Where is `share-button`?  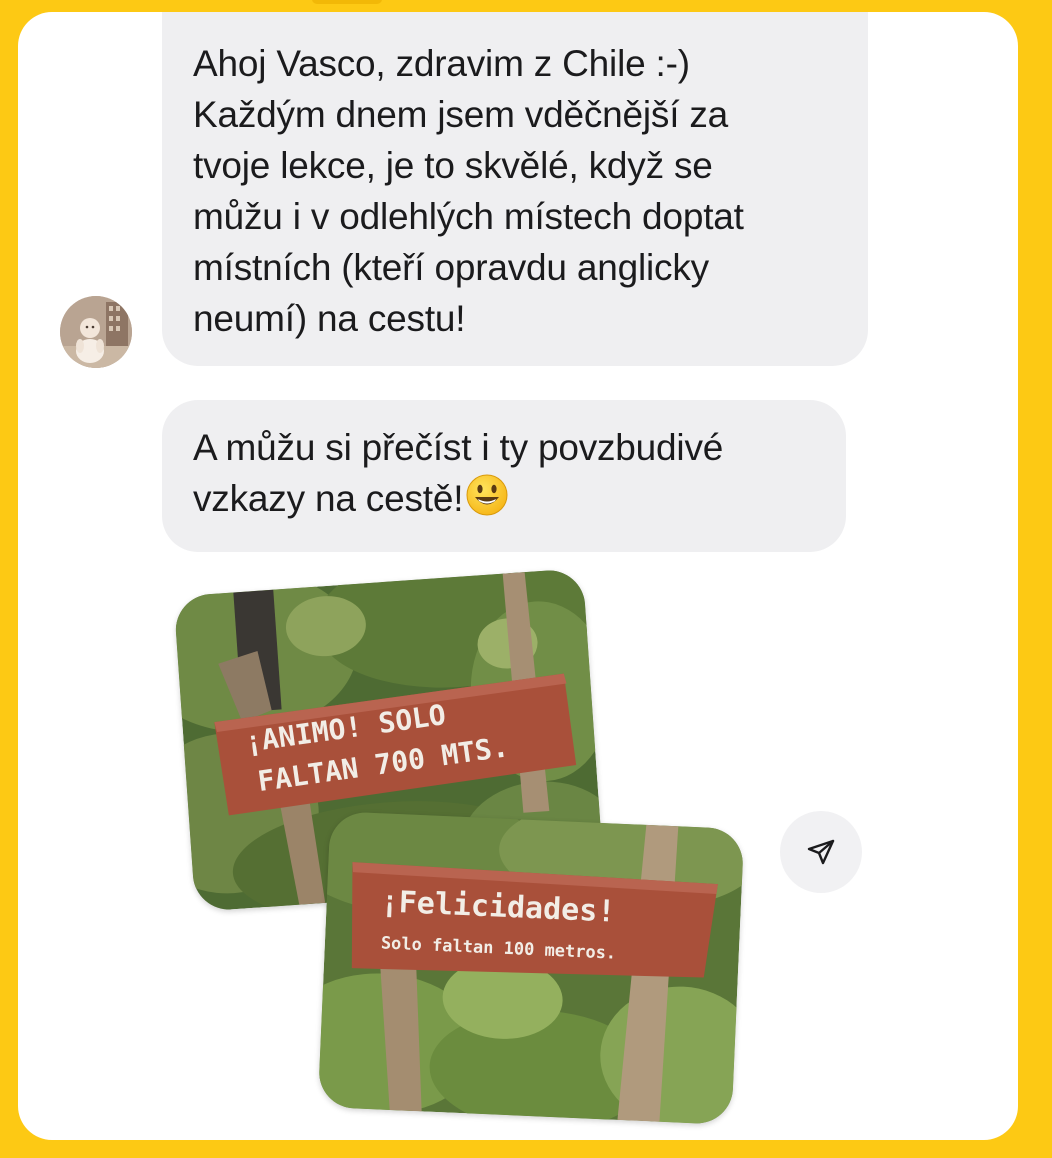
share-button is located at coordinates (821, 852).